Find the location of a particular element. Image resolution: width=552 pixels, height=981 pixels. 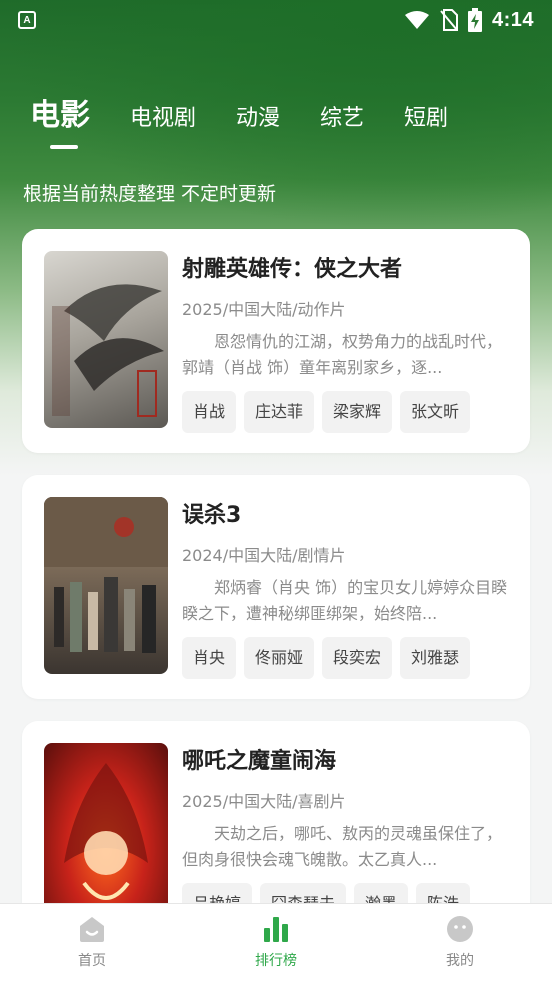

cast-tag: 梁家辉 is located at coordinates (357, 412).